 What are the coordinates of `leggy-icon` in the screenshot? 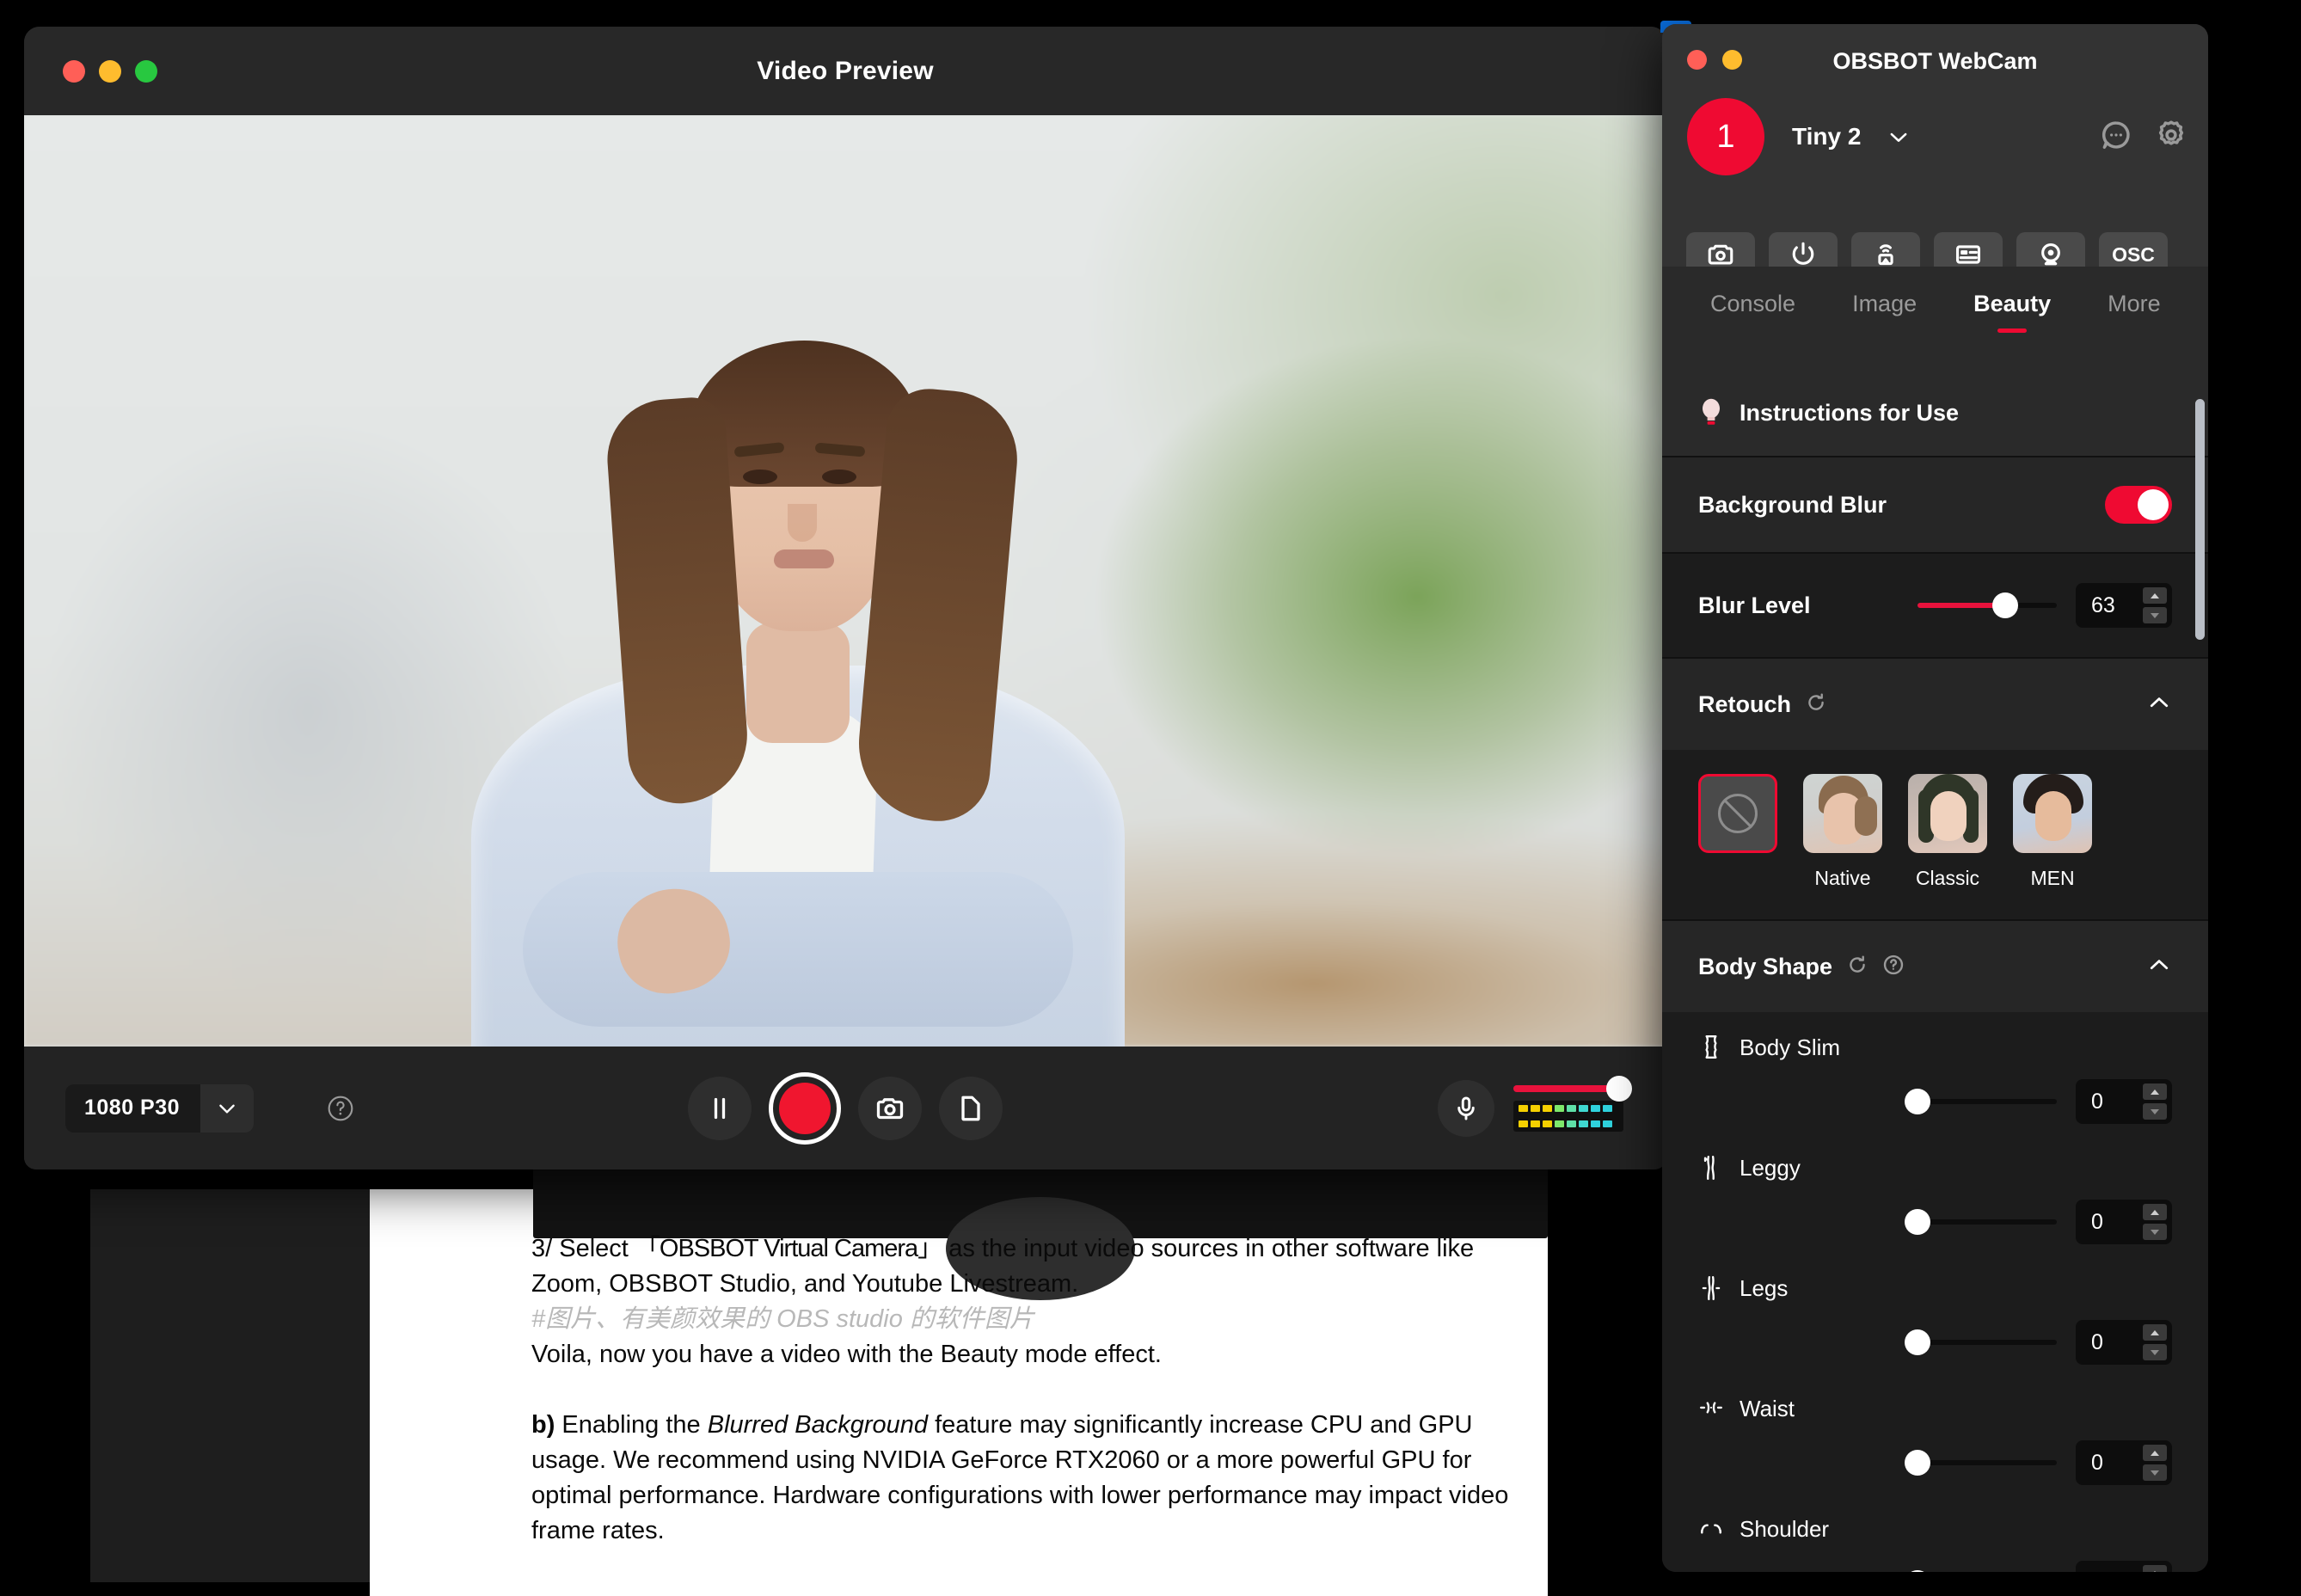 It's located at (1711, 1167).